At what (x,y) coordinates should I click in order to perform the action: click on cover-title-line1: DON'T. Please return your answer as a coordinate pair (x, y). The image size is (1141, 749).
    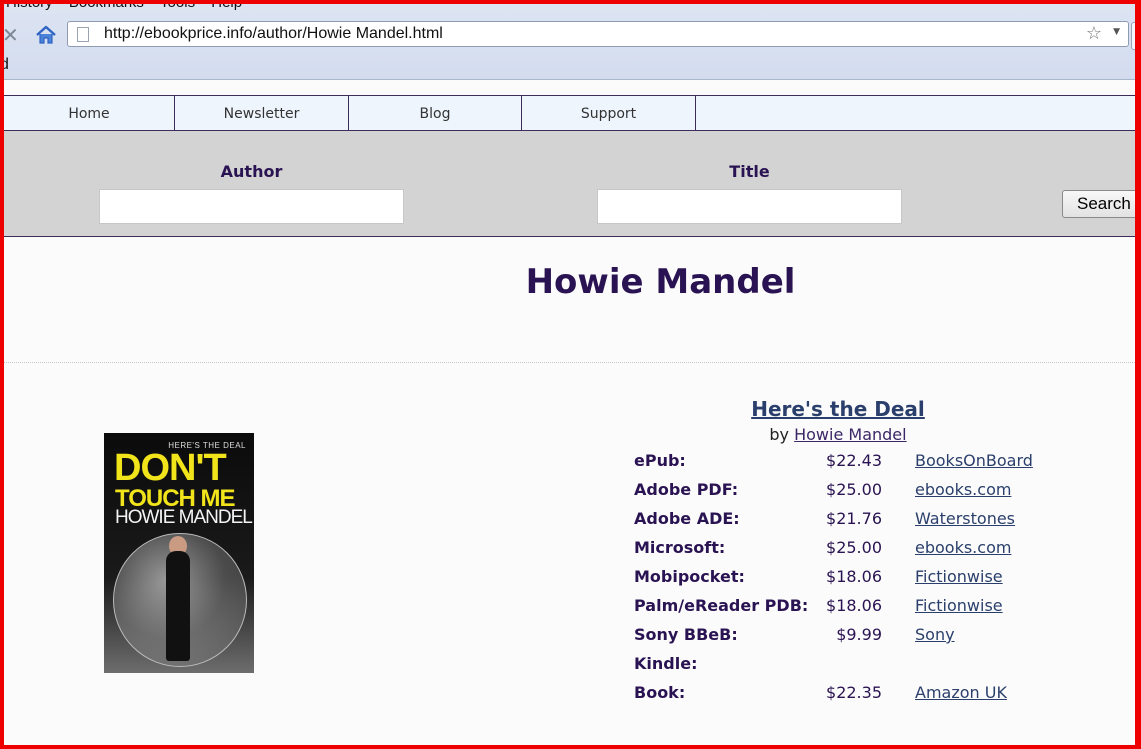
    Looking at the image, I should click on (170, 468).